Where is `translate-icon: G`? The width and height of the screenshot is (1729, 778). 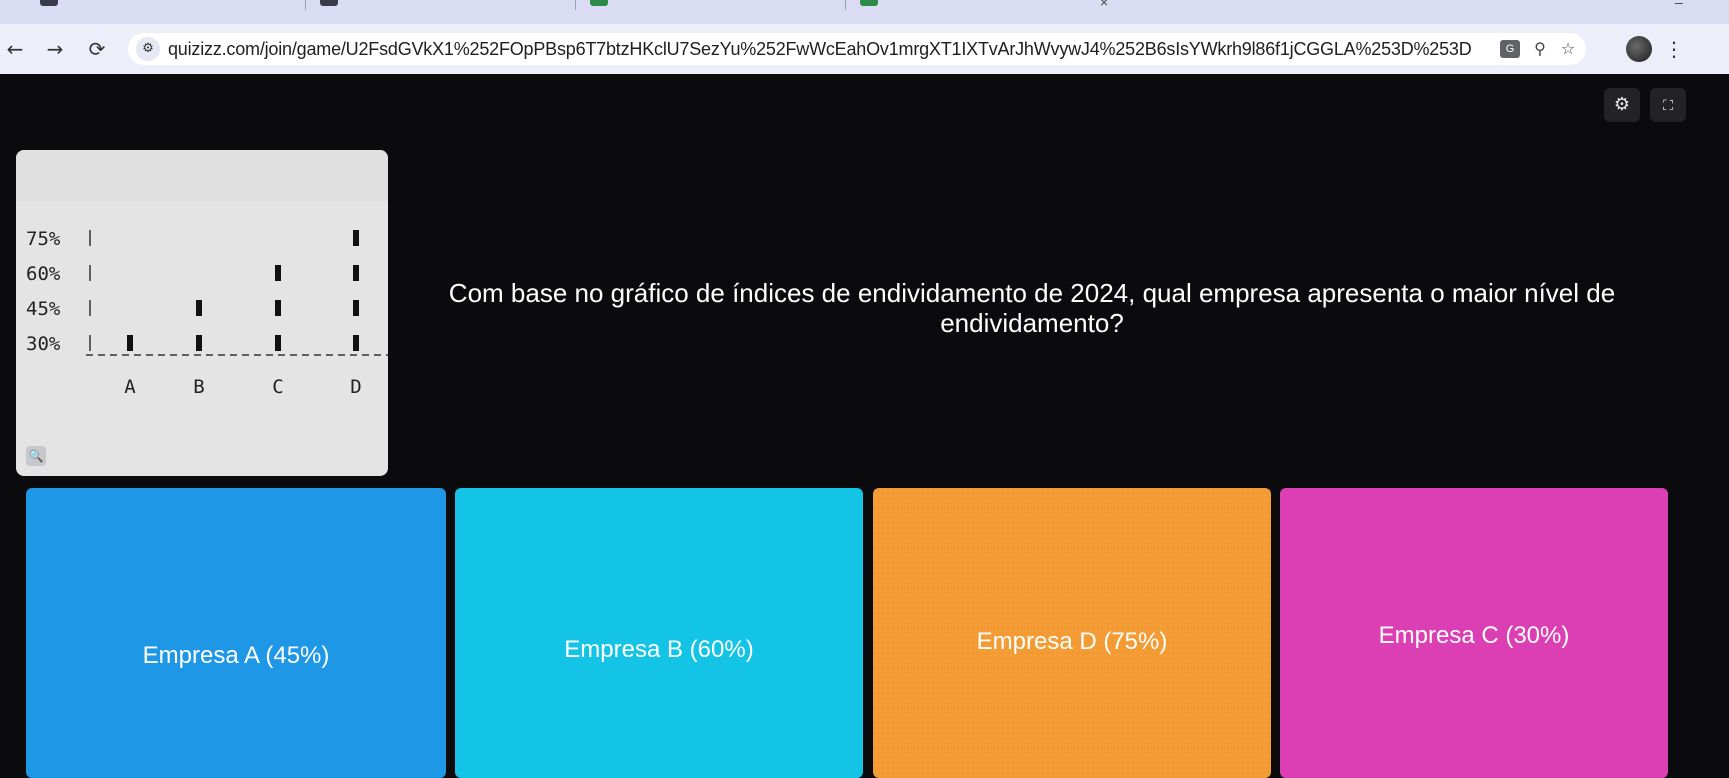
translate-icon: G is located at coordinates (1510, 49).